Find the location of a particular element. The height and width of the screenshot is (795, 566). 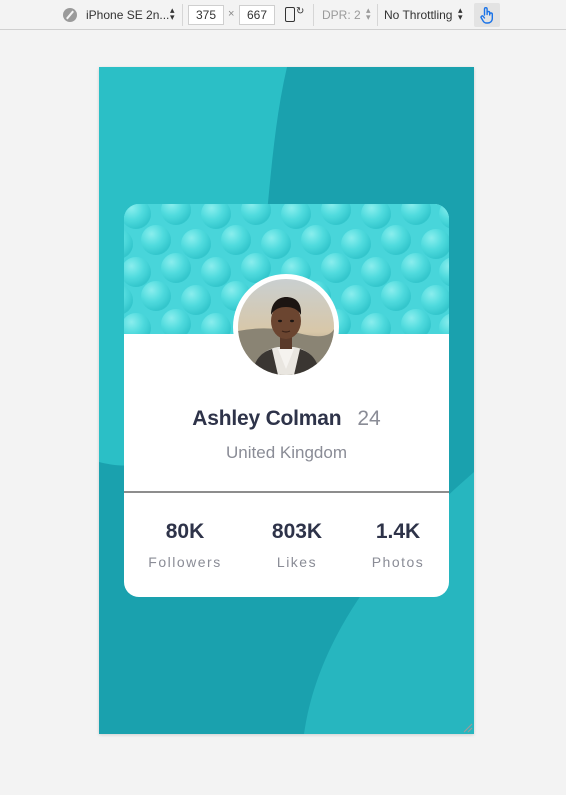

stat-followers: 80K Followers is located at coordinates (185, 545).